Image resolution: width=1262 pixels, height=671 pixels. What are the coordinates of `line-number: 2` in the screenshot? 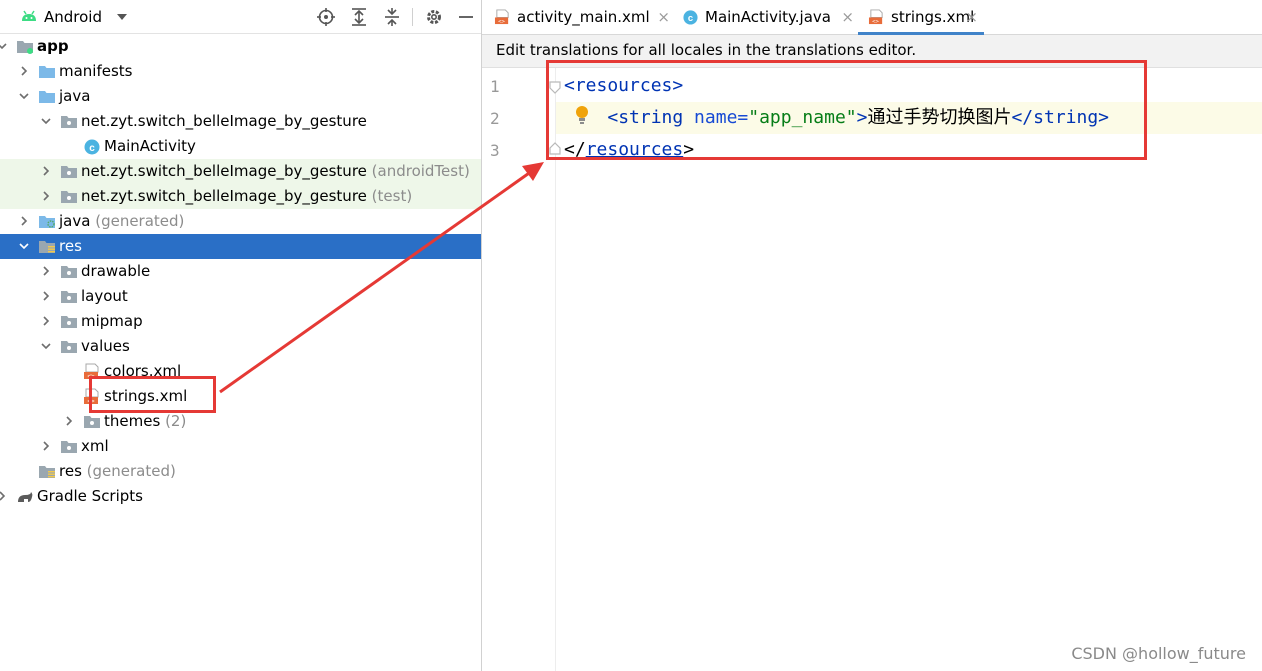 It's located at (495, 118).